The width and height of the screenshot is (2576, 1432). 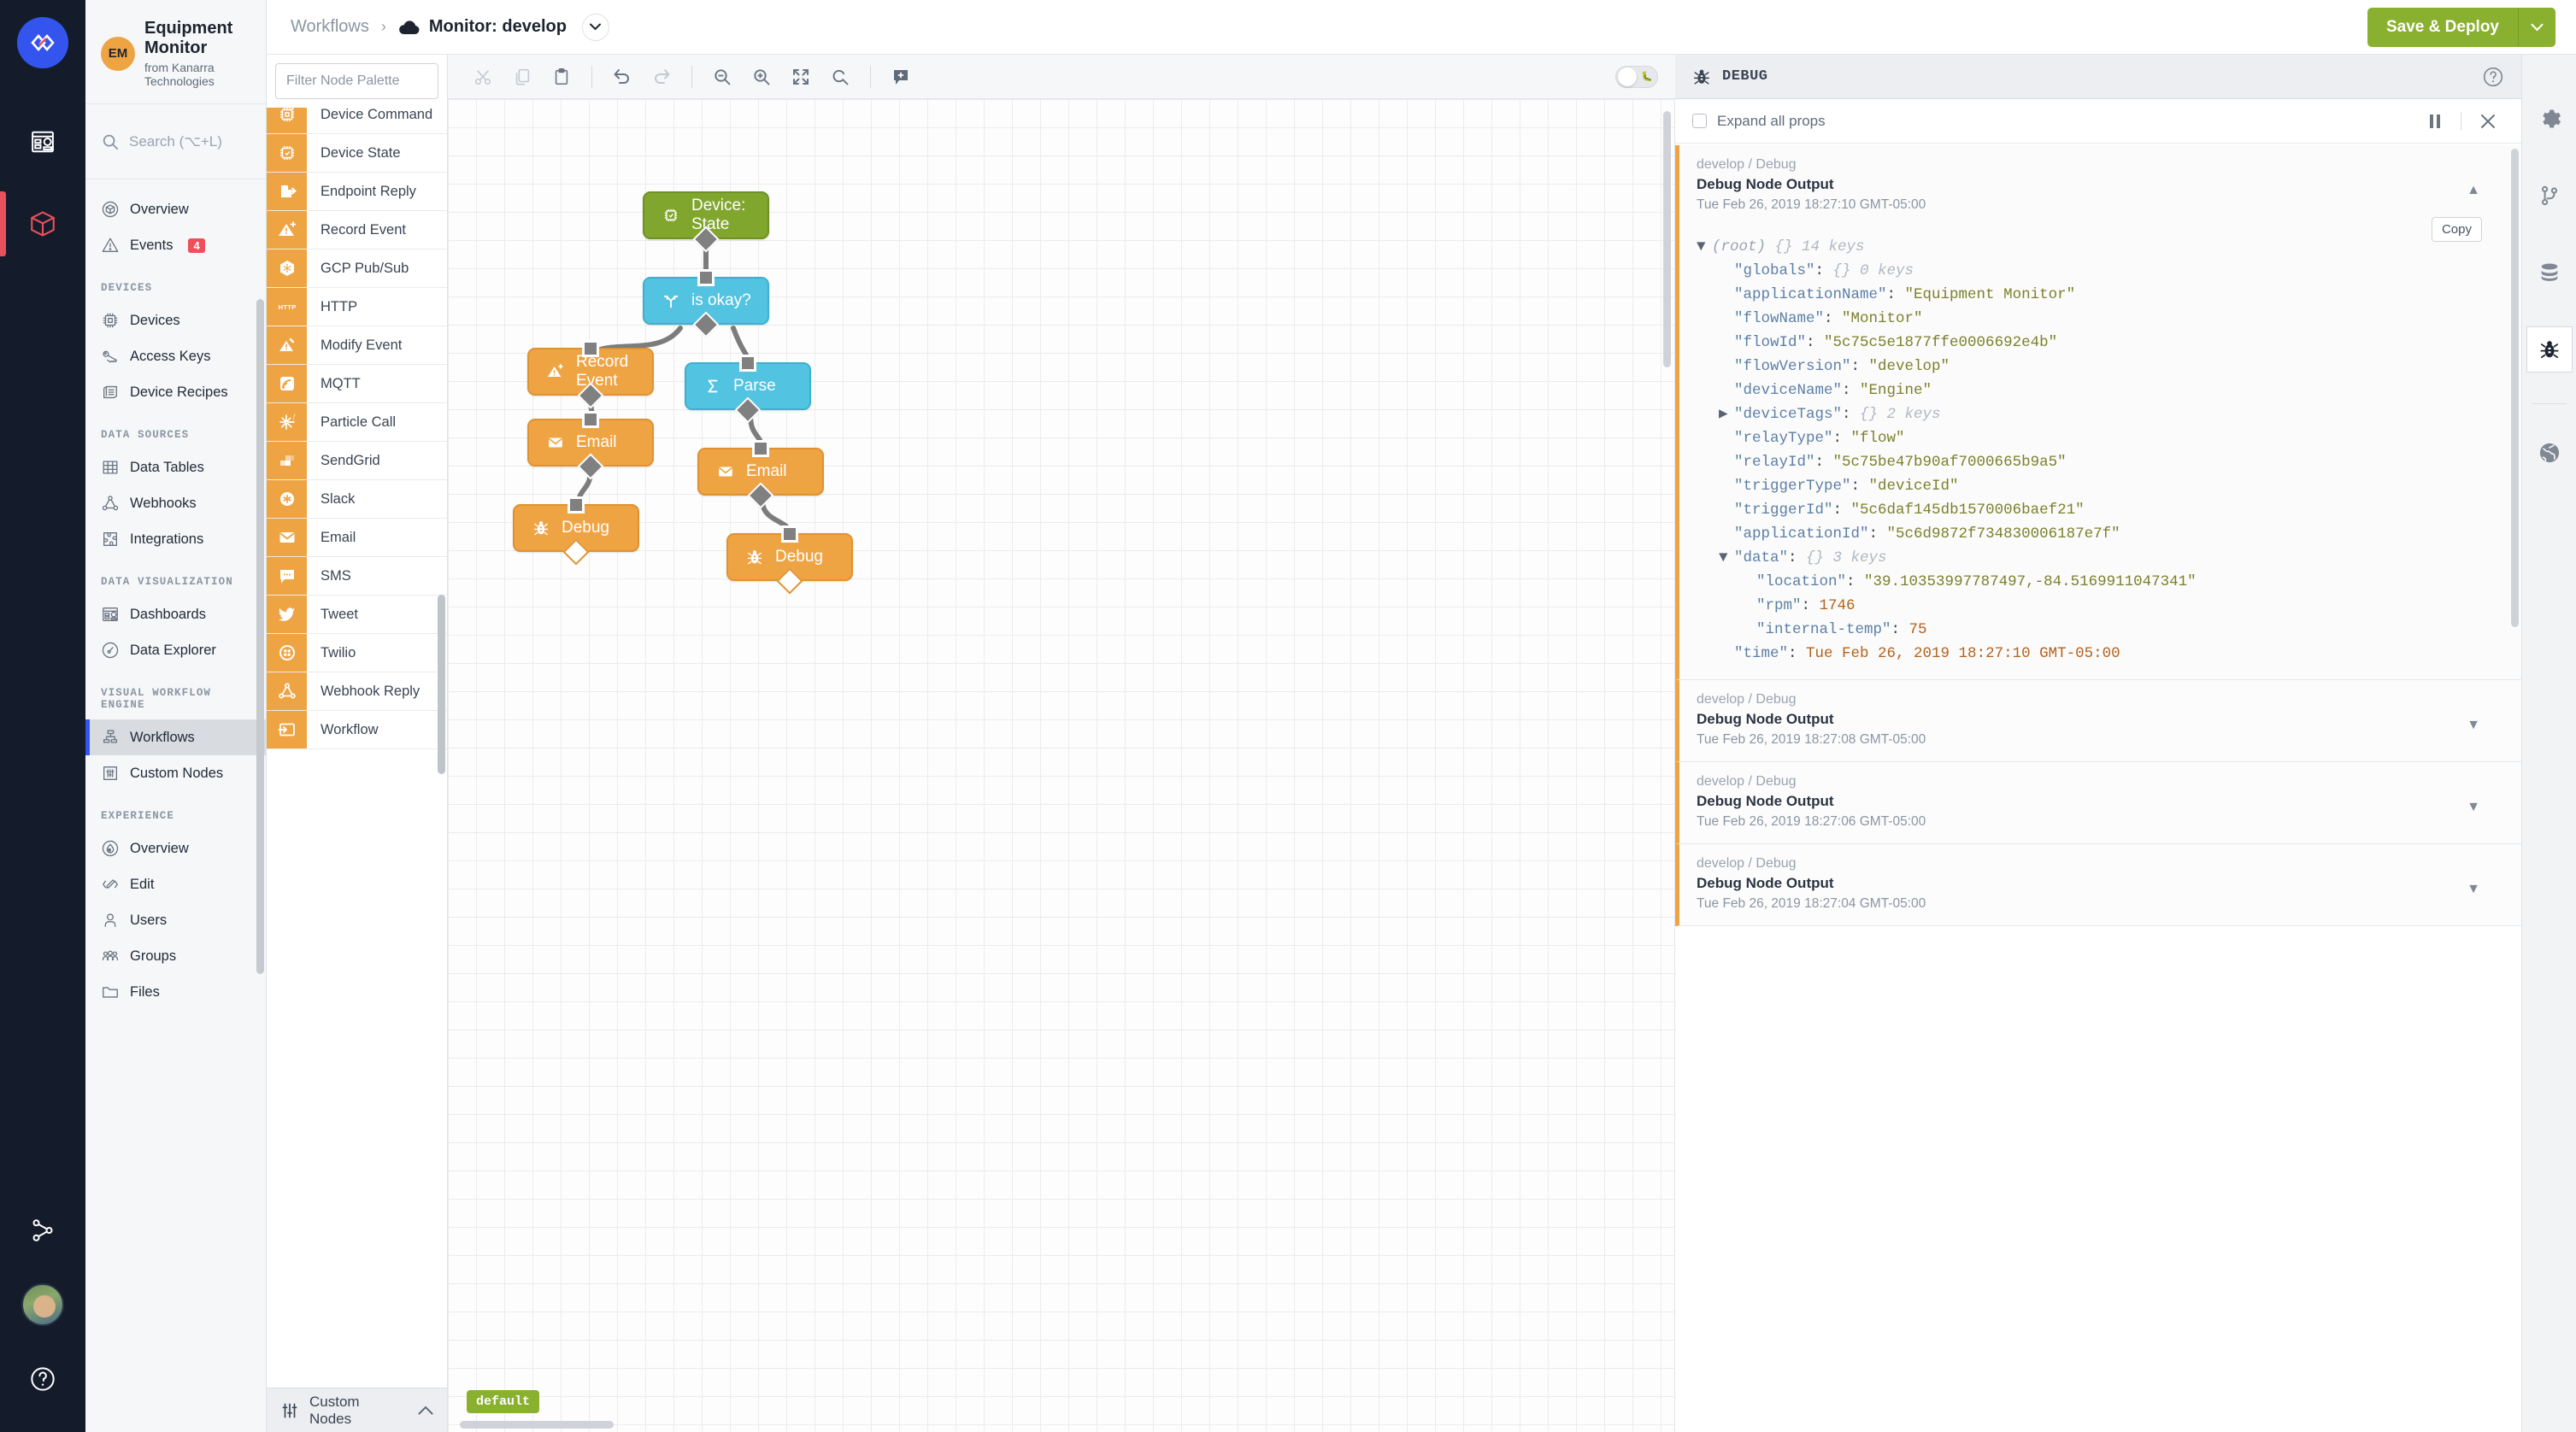 I want to click on sidebar-item-files: Files, so click(x=175, y=992).